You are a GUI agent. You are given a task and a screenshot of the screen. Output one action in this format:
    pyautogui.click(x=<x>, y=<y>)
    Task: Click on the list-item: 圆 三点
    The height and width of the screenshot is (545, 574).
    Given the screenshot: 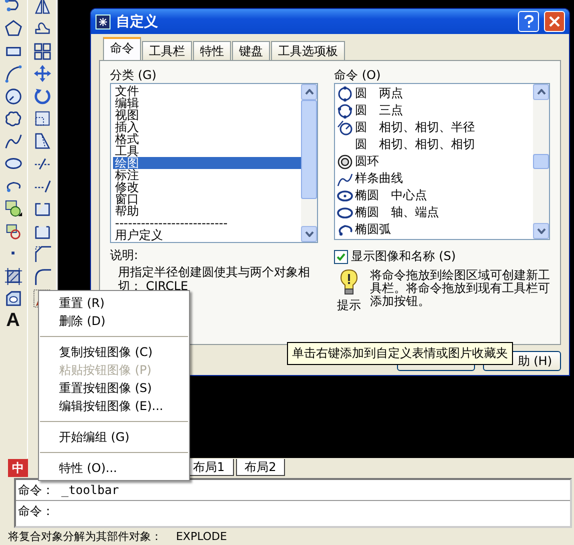 What is the action you would take?
    pyautogui.click(x=435, y=110)
    